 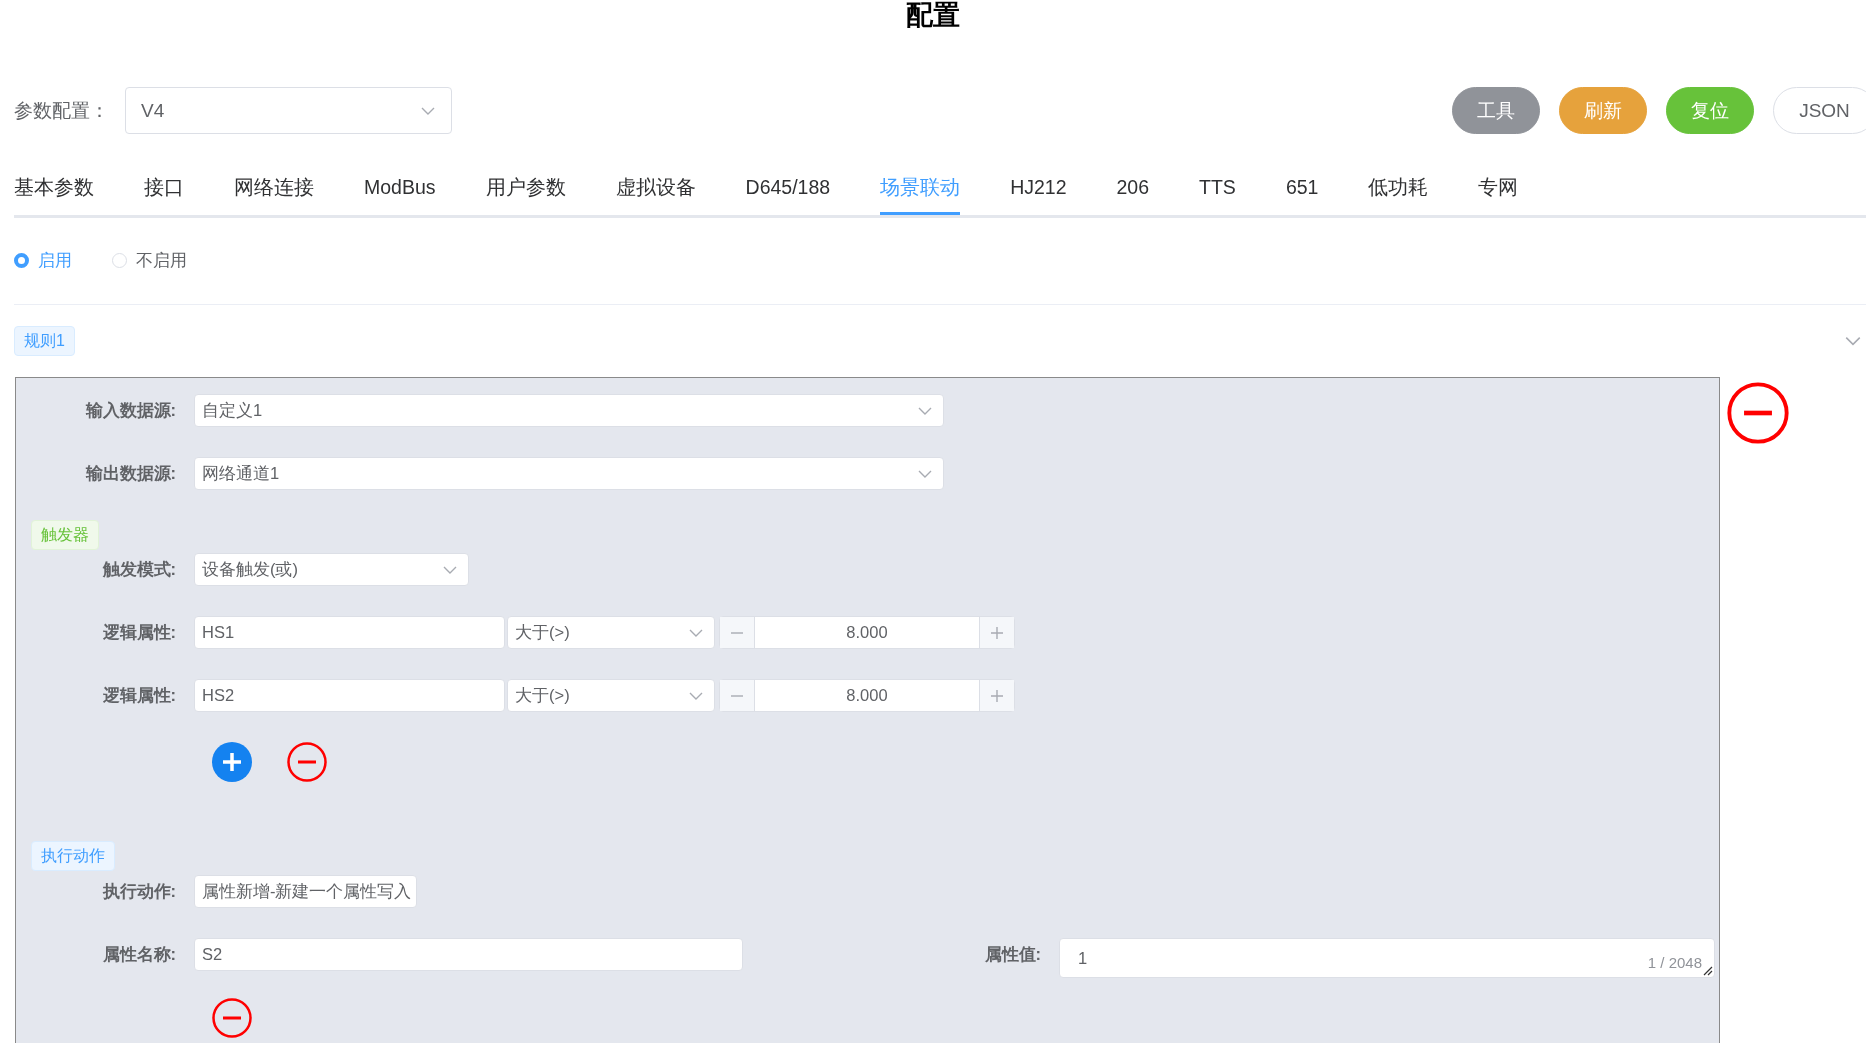 What do you see at coordinates (331, 569) in the screenshot?
I see `select-field: 设备触发(或)` at bounding box center [331, 569].